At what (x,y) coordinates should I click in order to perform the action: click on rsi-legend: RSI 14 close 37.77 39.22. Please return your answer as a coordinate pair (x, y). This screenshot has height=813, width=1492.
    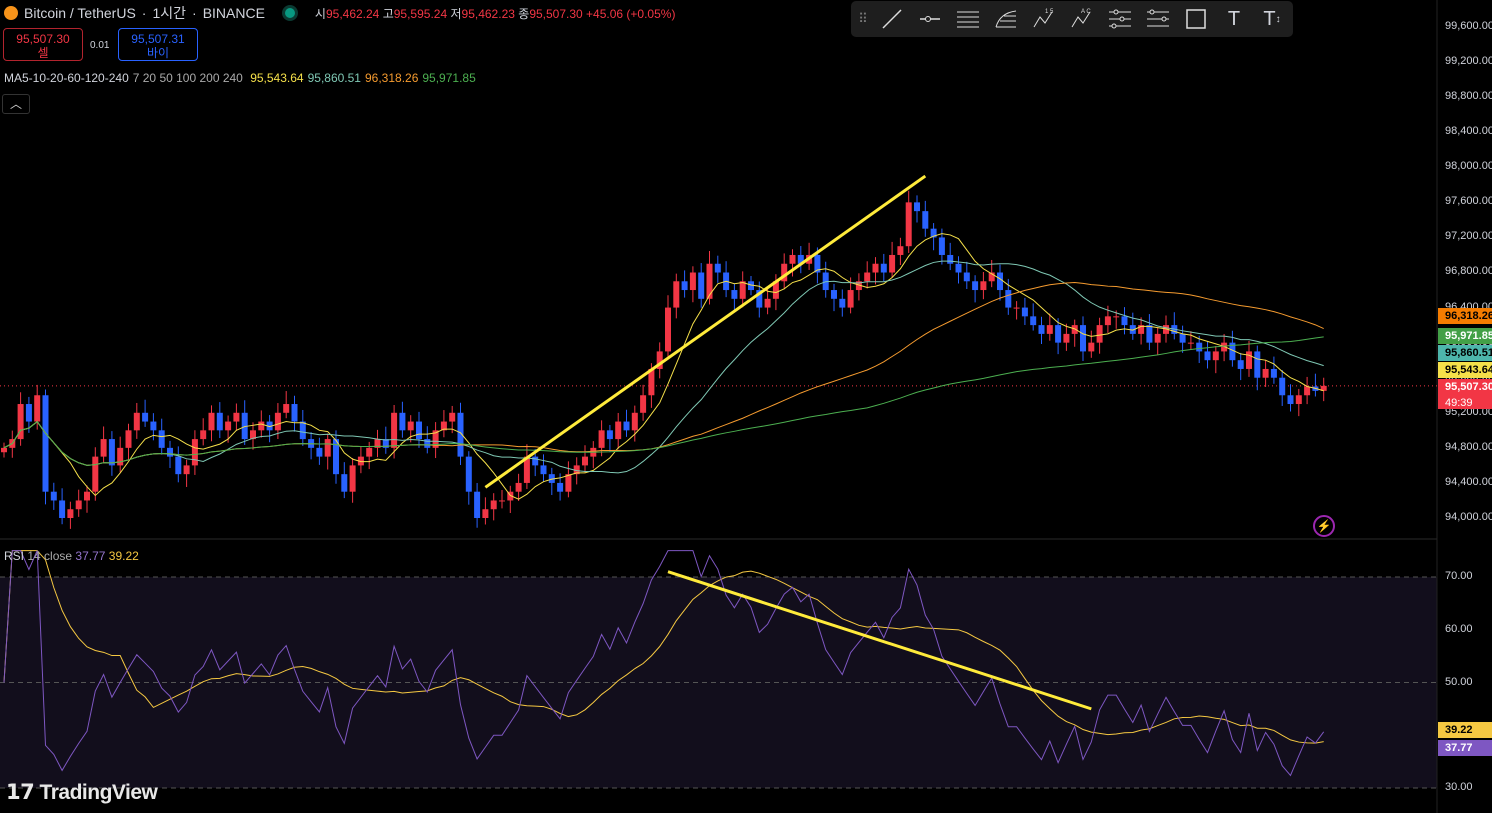
    Looking at the image, I should click on (71, 556).